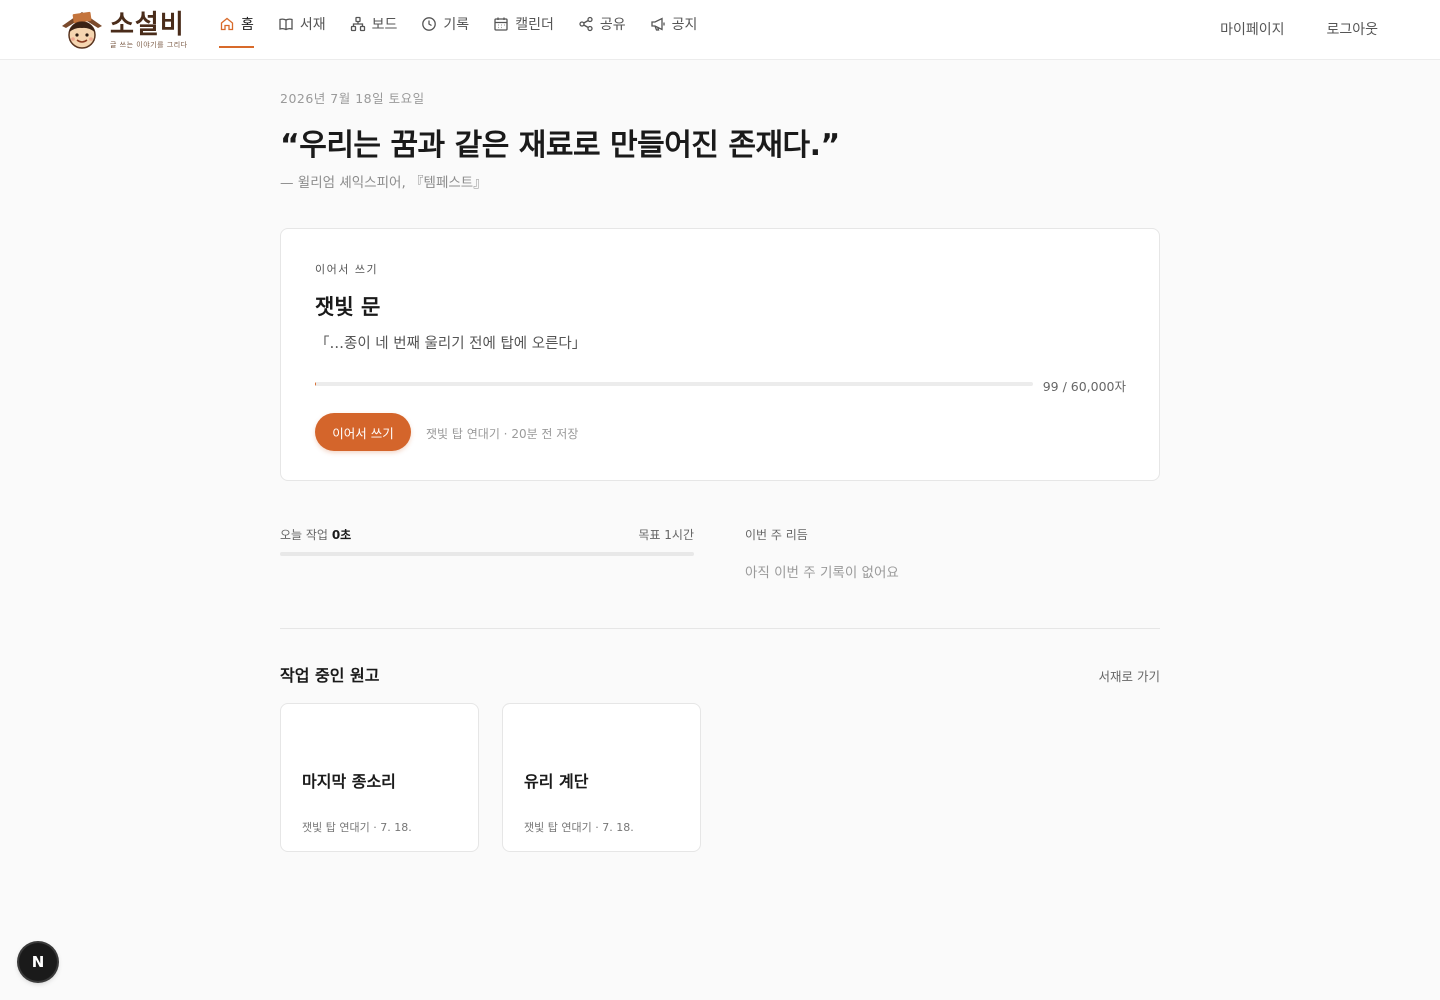  What do you see at coordinates (286, 24) in the screenshot?
I see `book-icon` at bounding box center [286, 24].